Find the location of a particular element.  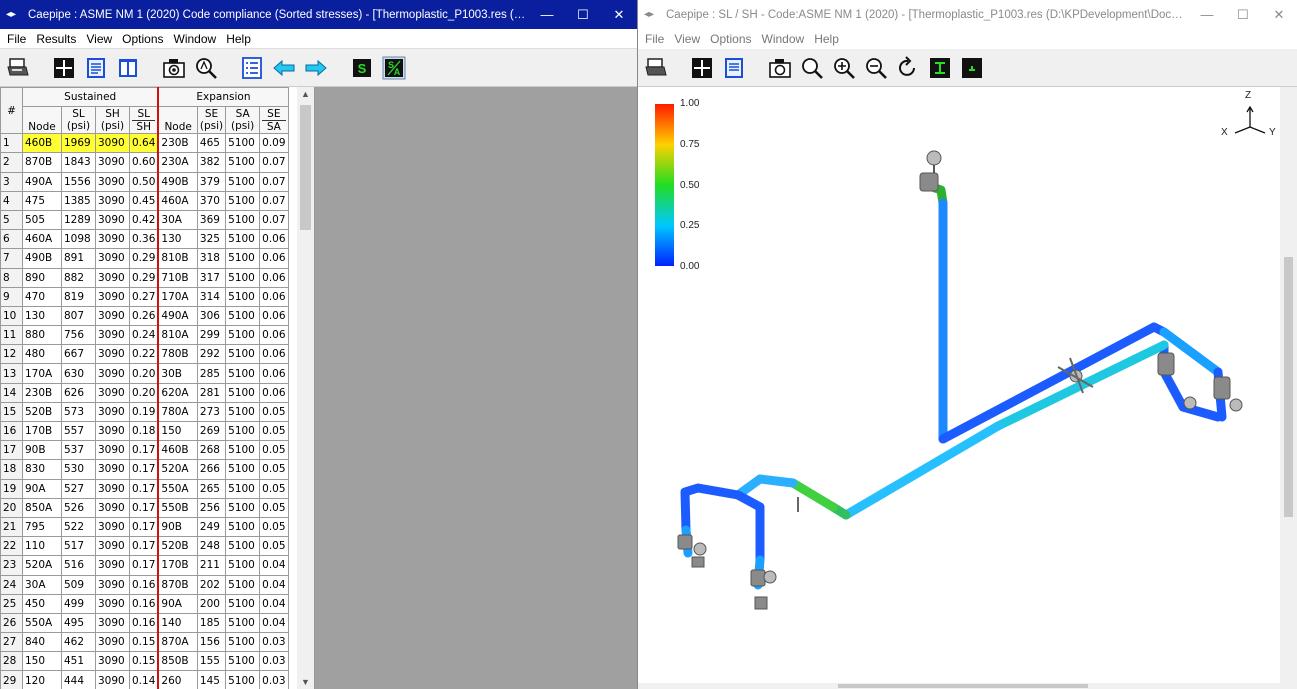

row-number: 12 is located at coordinates (11, 354).